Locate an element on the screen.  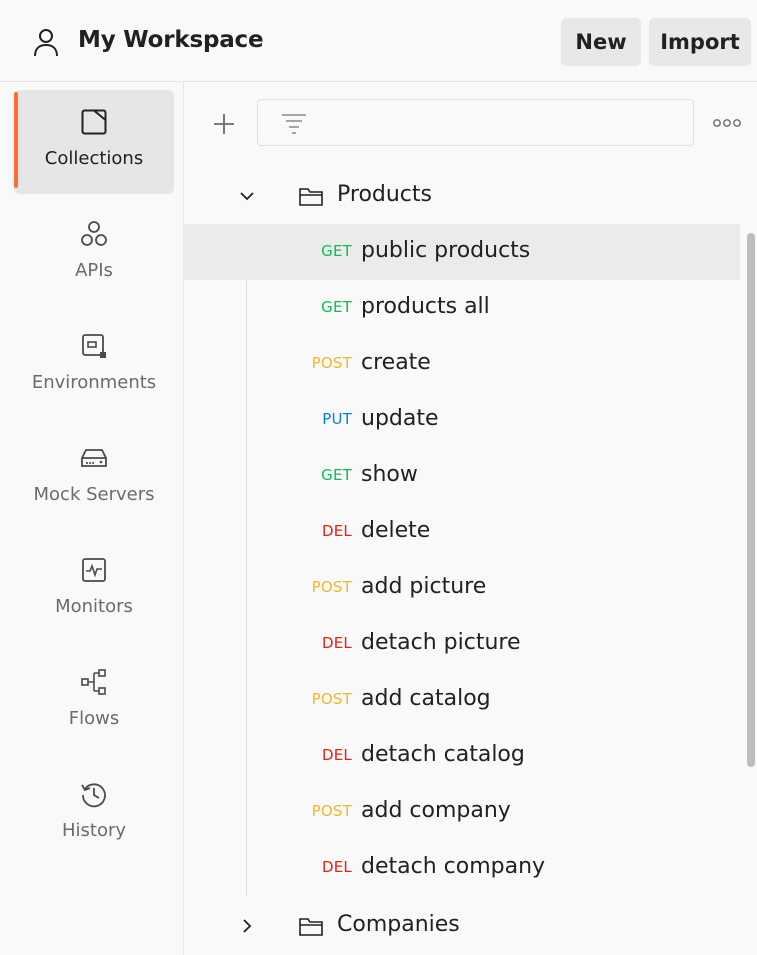
request-row: POST add company is located at coordinates (462, 812).